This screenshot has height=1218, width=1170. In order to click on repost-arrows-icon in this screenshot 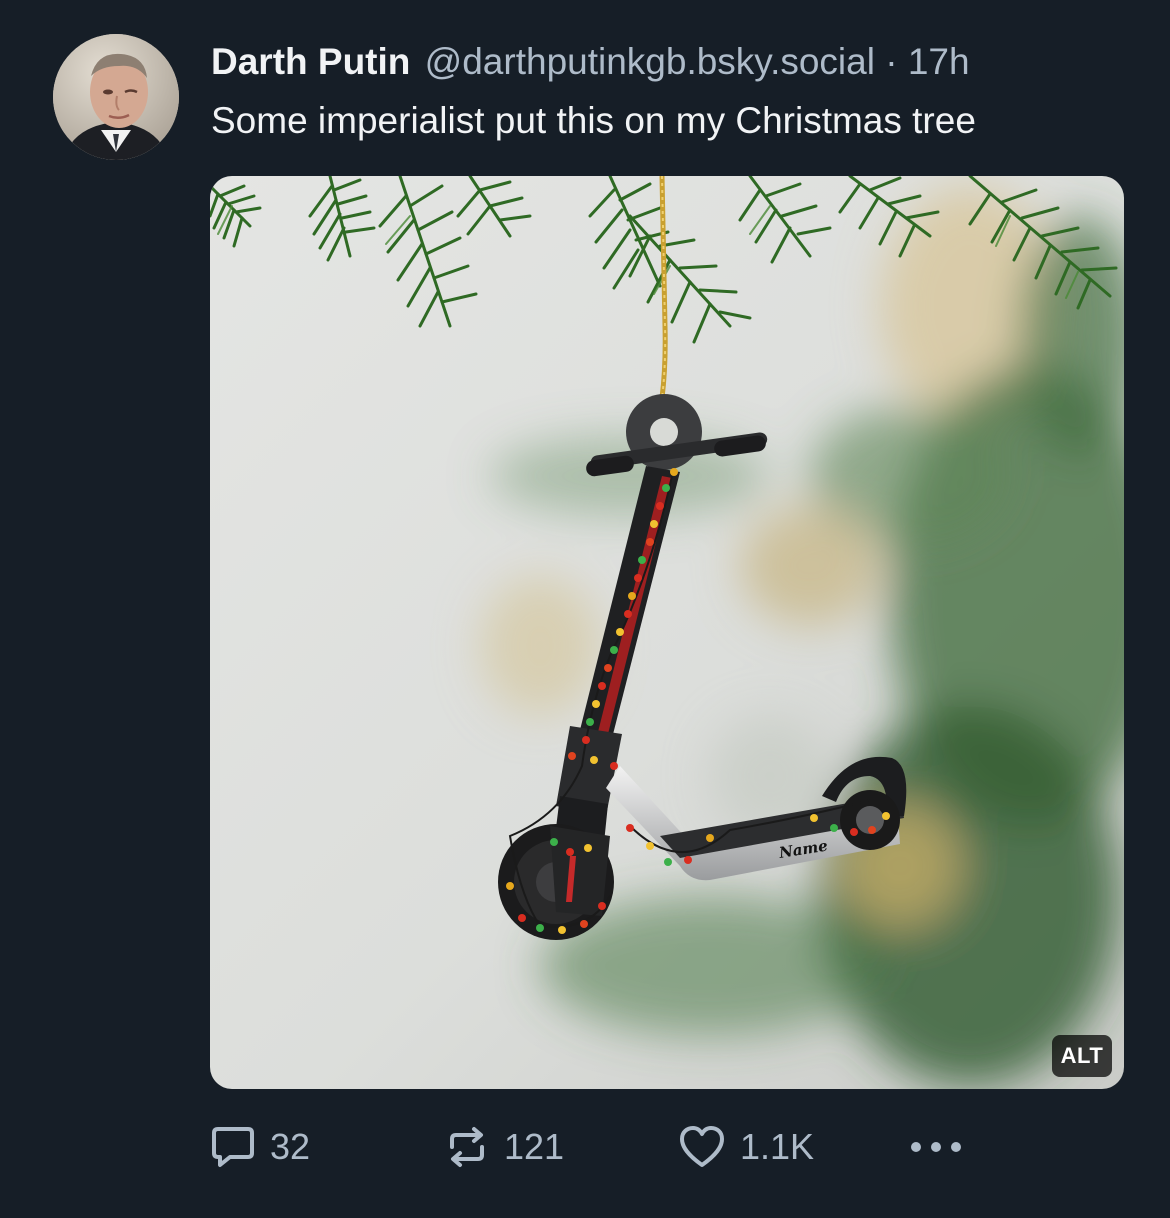, I will do `click(467, 1147)`.